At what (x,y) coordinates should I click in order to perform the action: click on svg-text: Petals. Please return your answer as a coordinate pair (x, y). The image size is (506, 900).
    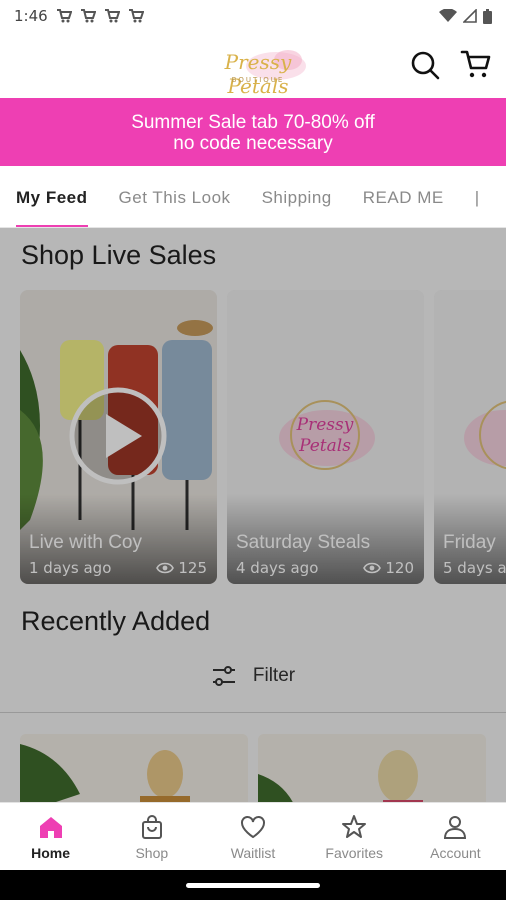
    Looking at the image, I should click on (324, 446).